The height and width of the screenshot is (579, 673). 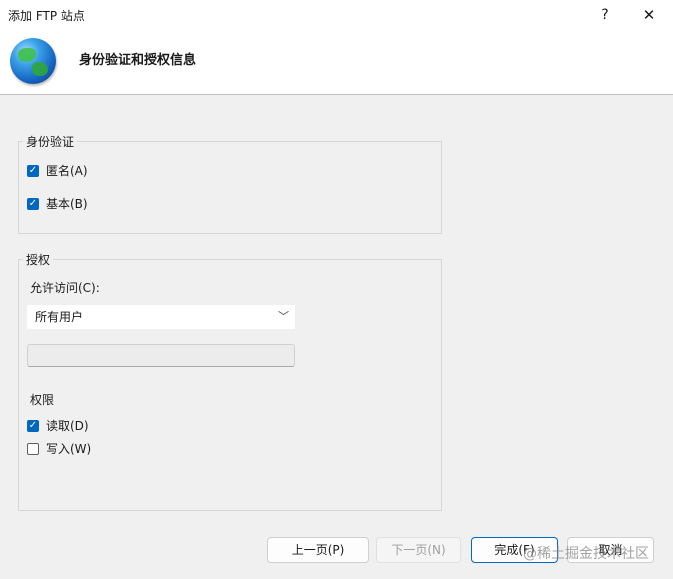 I want to click on read-label: 读取(D), so click(x=67, y=426).